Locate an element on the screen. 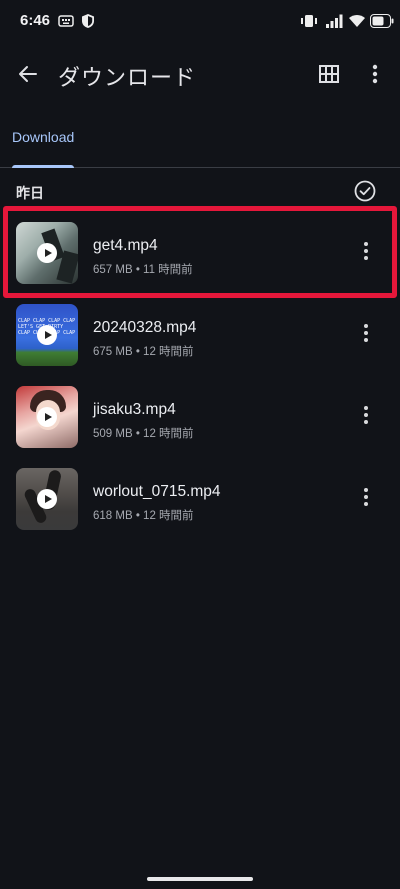 The height and width of the screenshot is (889, 400). wifi-icon is located at coordinates (357, 21).